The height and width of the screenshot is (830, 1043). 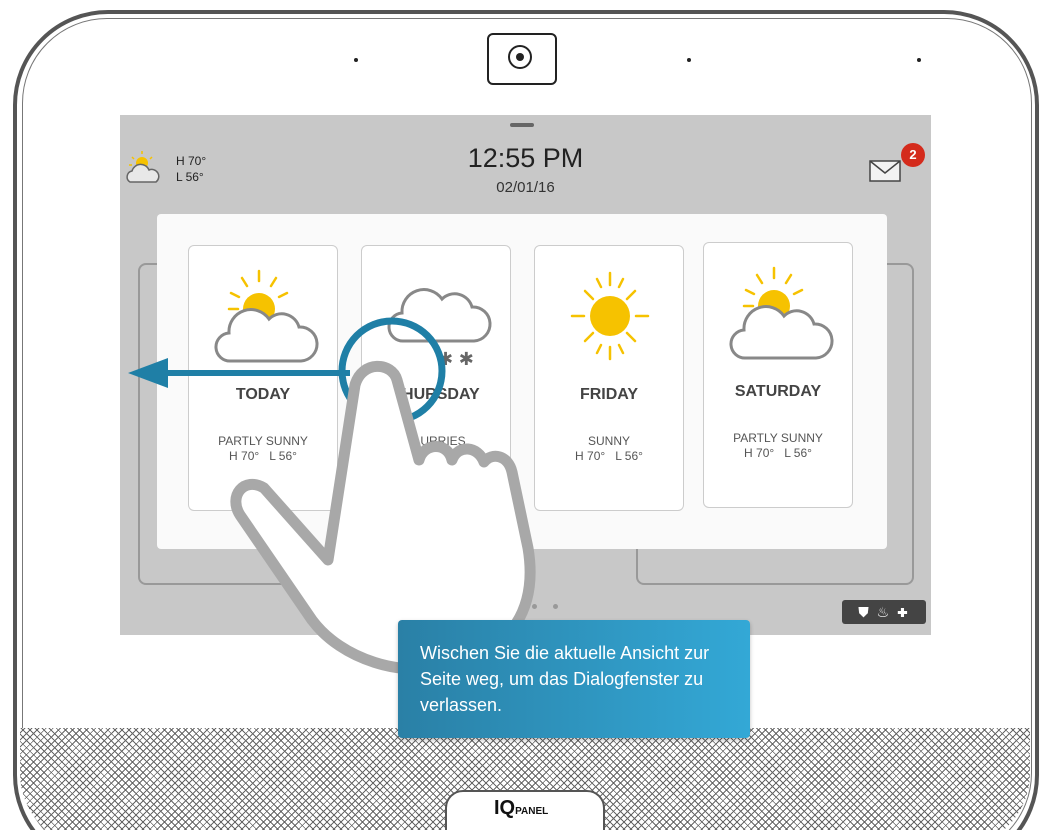 I want to click on forecast-day: THURSDAY, so click(x=436, y=394).